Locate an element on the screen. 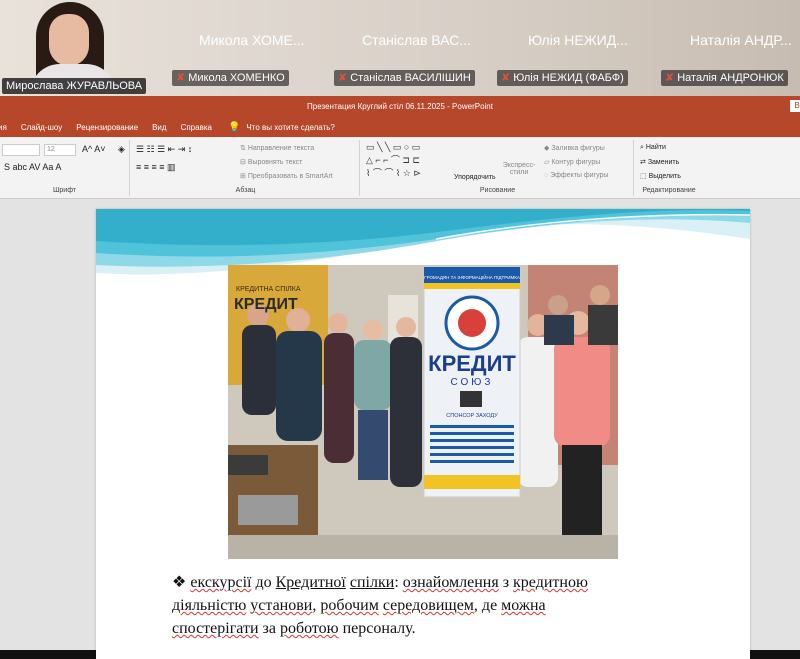 Image resolution: width=800 pixels, height=659 pixels. participant-tag-4: ✘ Наталія АНДРОНЮК is located at coordinates (724, 78).